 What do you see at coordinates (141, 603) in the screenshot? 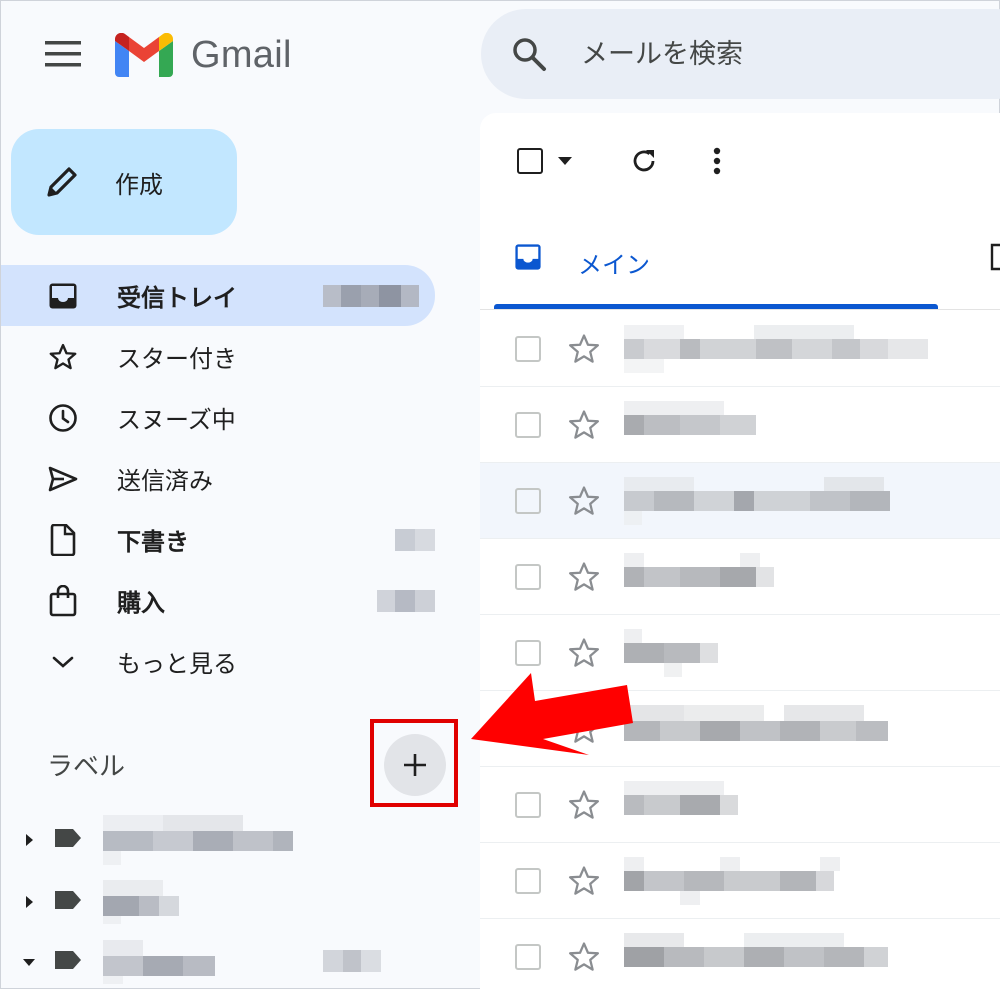
I see `sidebar-item-label: 購入` at bounding box center [141, 603].